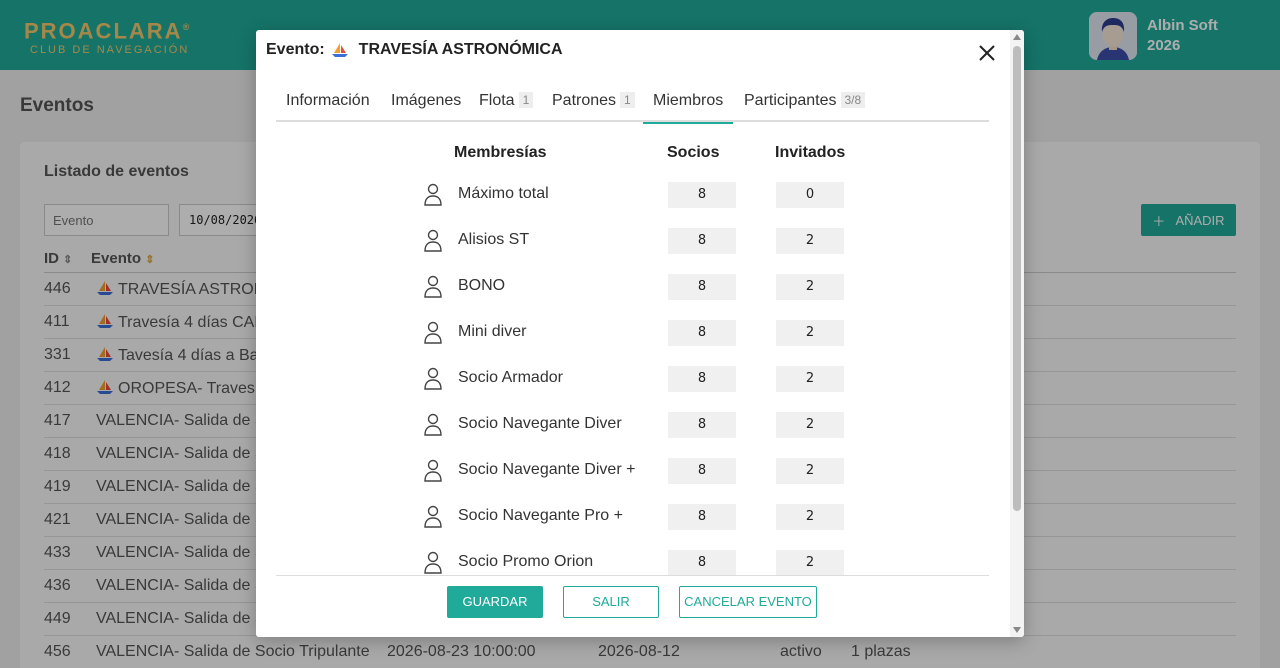 The height and width of the screenshot is (668, 1280). Describe the element at coordinates (1017, 37) in the screenshot. I see `scroll-up-icon` at that location.